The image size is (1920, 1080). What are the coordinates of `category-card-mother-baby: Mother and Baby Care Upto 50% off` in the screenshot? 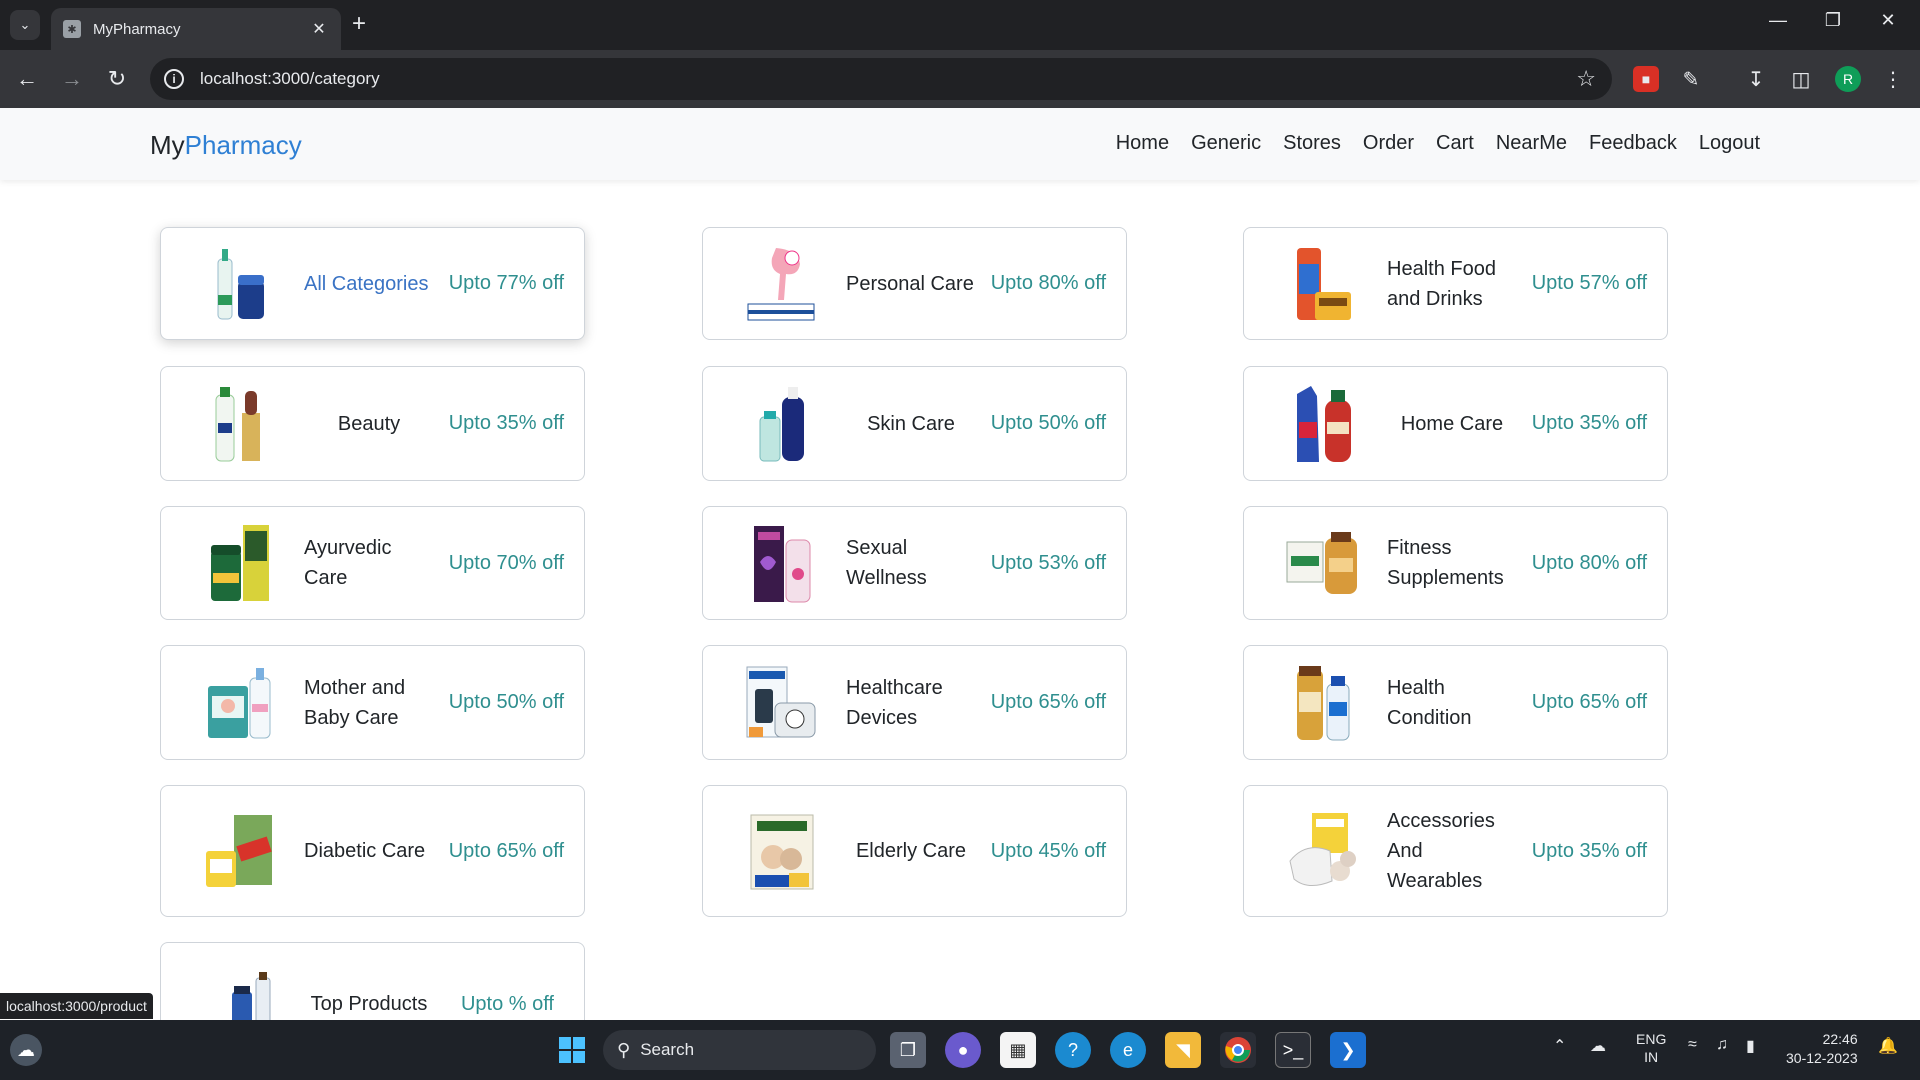 It's located at (372, 702).